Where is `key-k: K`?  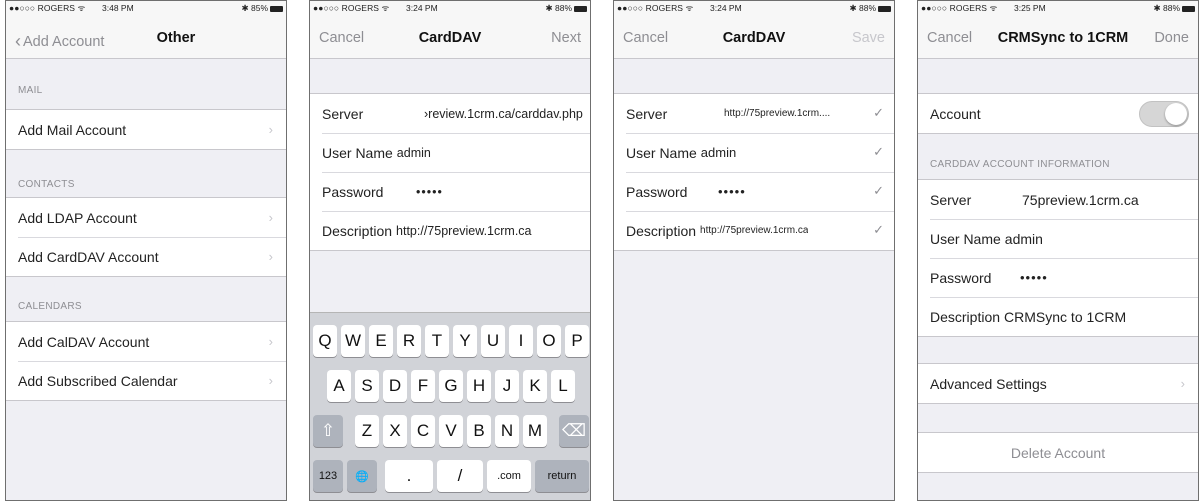
key-k: K is located at coordinates (535, 386).